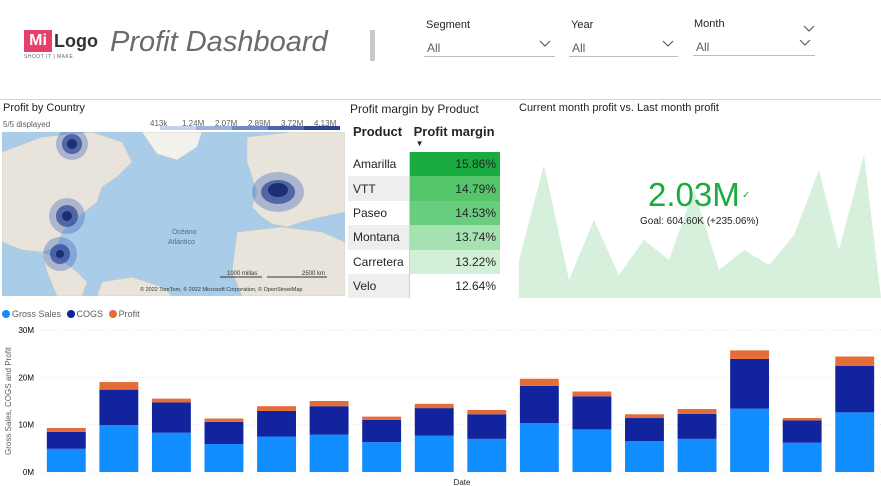 This screenshot has height=486, width=881. Describe the element at coordinates (454, 237) in the screenshot. I see `margin-cell: 13.74%` at that location.